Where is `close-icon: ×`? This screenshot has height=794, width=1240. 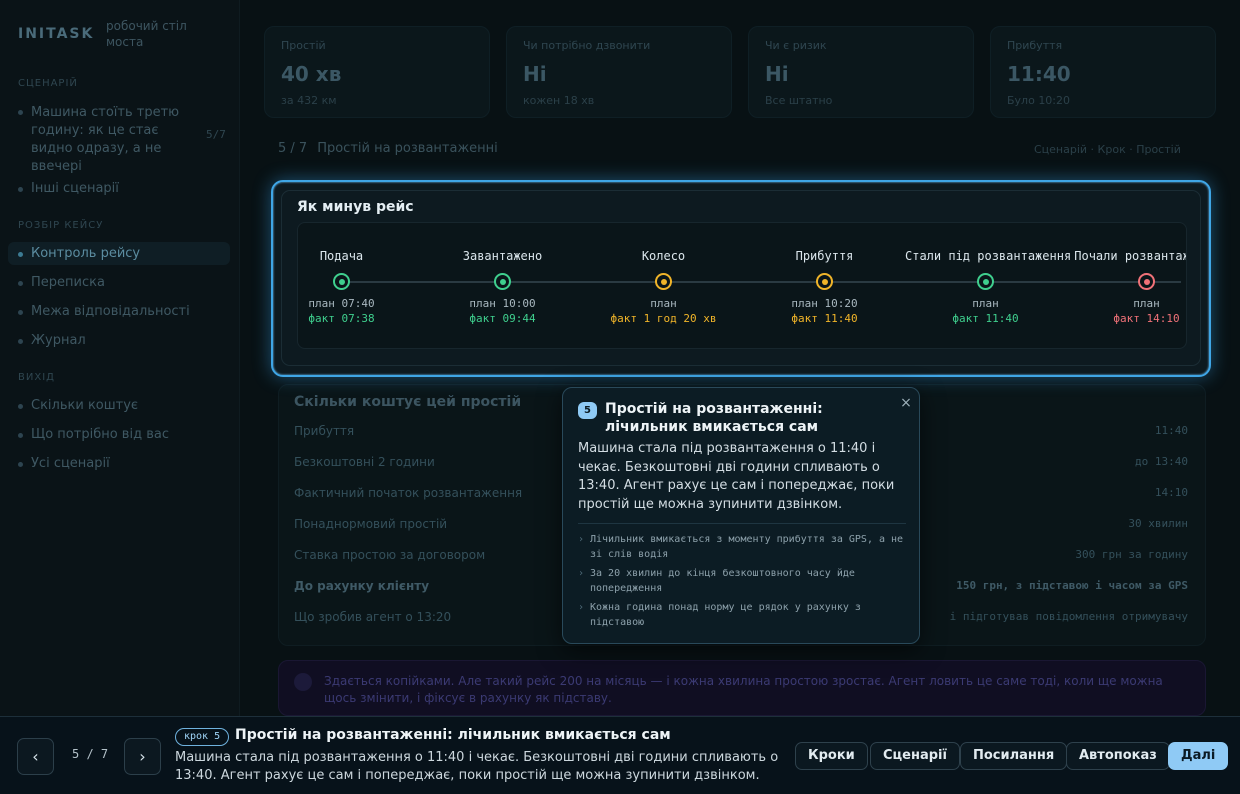
close-icon: × is located at coordinates (906, 403).